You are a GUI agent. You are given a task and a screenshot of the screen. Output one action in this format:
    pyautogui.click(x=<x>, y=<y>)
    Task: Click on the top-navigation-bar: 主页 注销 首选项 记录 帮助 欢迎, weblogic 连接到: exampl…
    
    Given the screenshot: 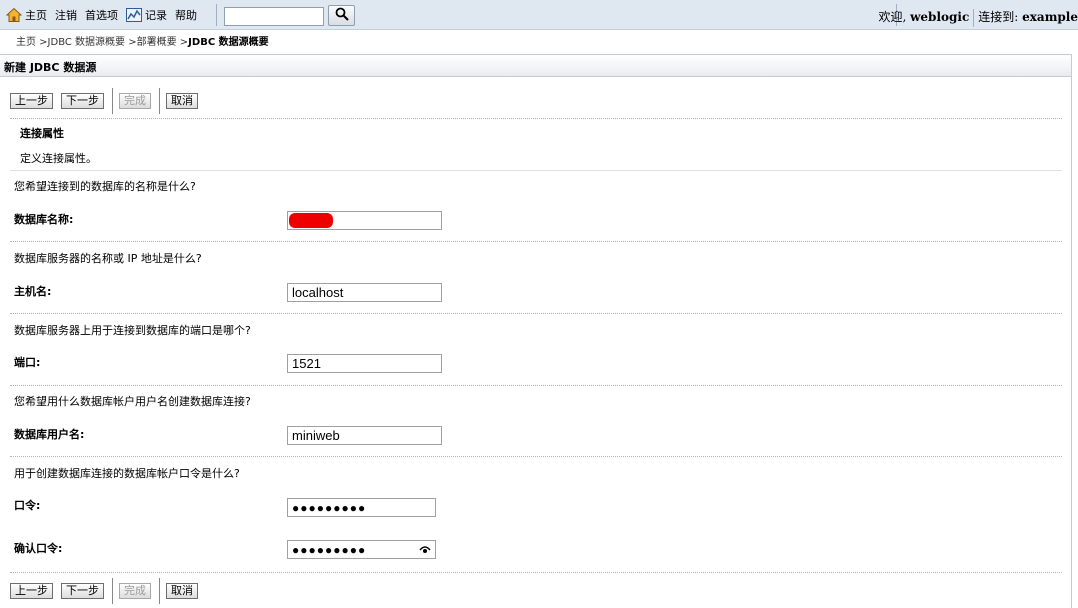 What is the action you would take?
    pyautogui.click(x=539, y=15)
    